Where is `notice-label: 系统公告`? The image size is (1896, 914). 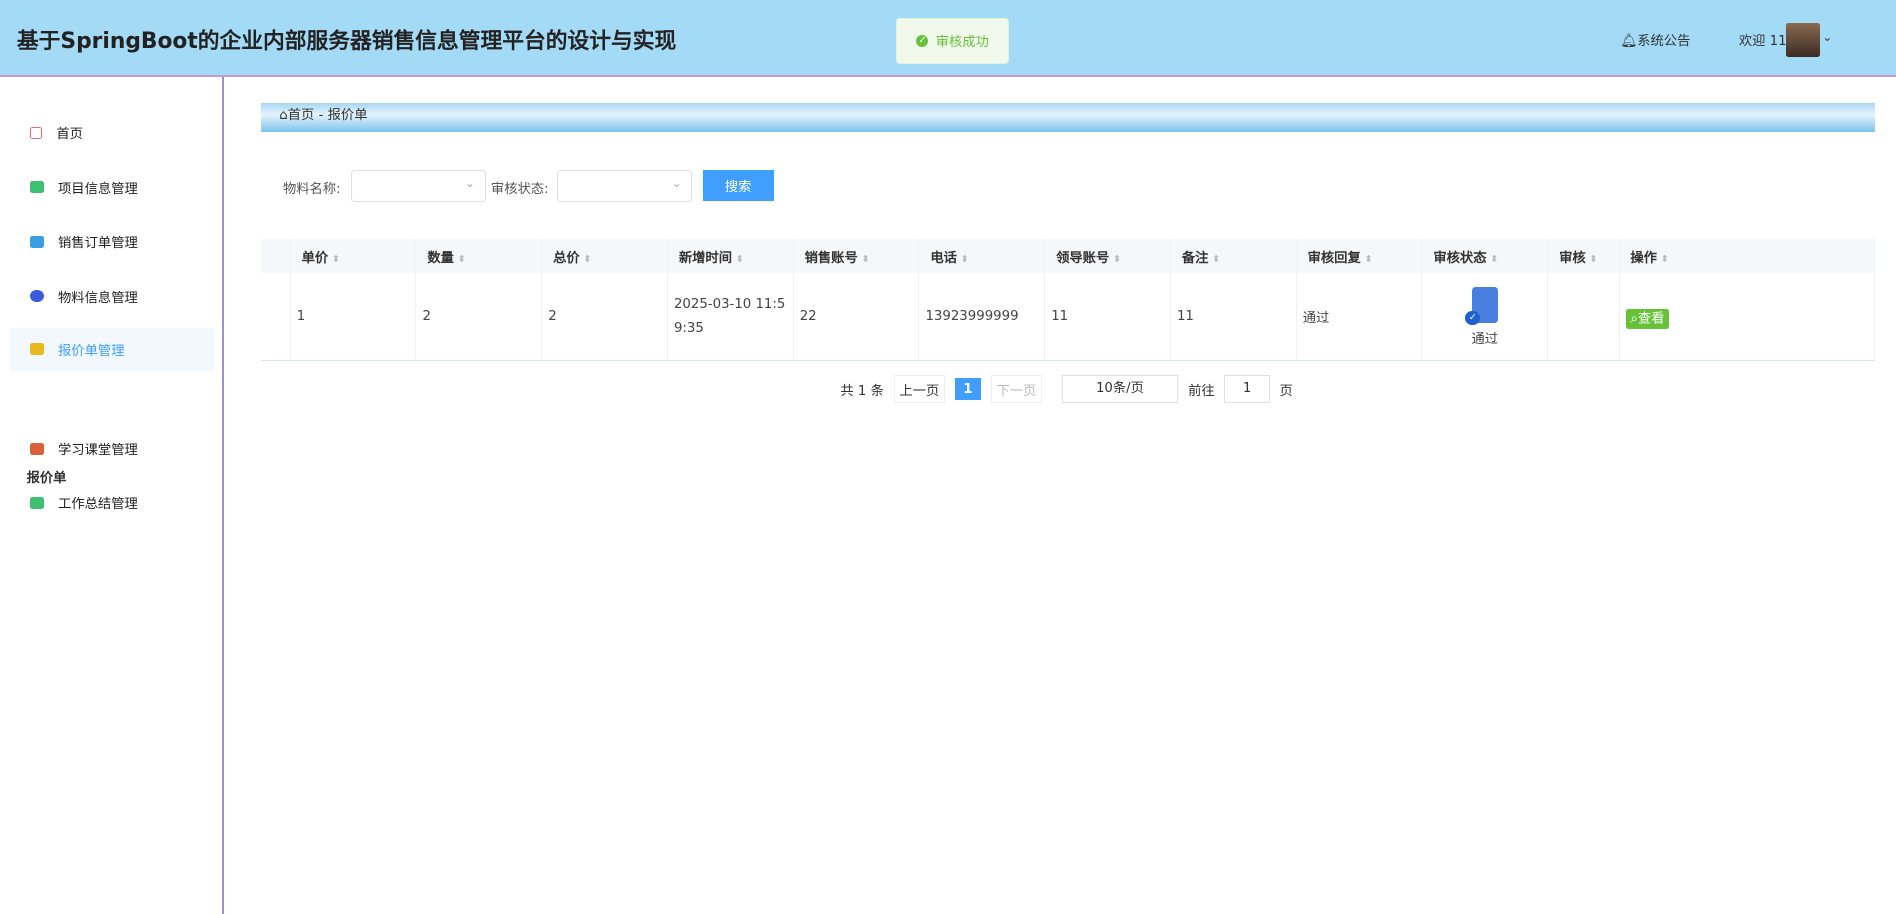
notice-label: 系统公告 is located at coordinates (1664, 42).